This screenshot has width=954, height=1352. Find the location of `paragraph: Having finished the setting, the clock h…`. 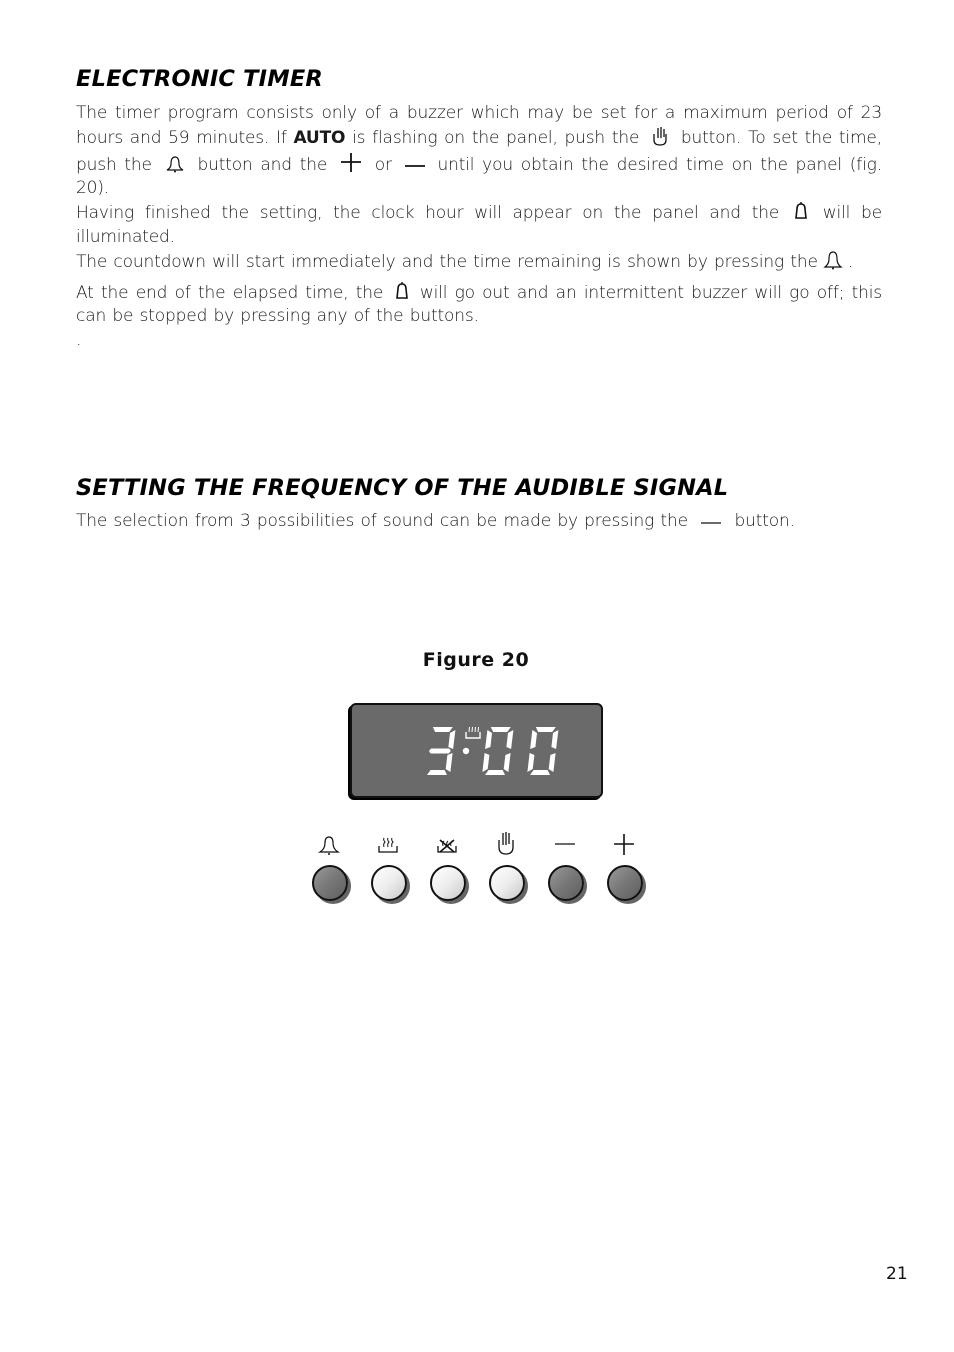

paragraph: Having finished the setting, the clock h… is located at coordinates (479, 225).